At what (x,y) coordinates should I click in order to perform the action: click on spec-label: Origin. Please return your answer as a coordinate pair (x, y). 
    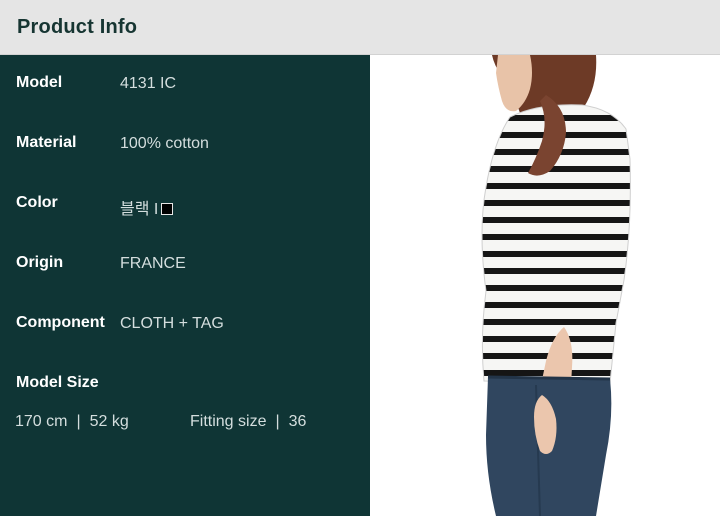
    Looking at the image, I should click on (40, 262).